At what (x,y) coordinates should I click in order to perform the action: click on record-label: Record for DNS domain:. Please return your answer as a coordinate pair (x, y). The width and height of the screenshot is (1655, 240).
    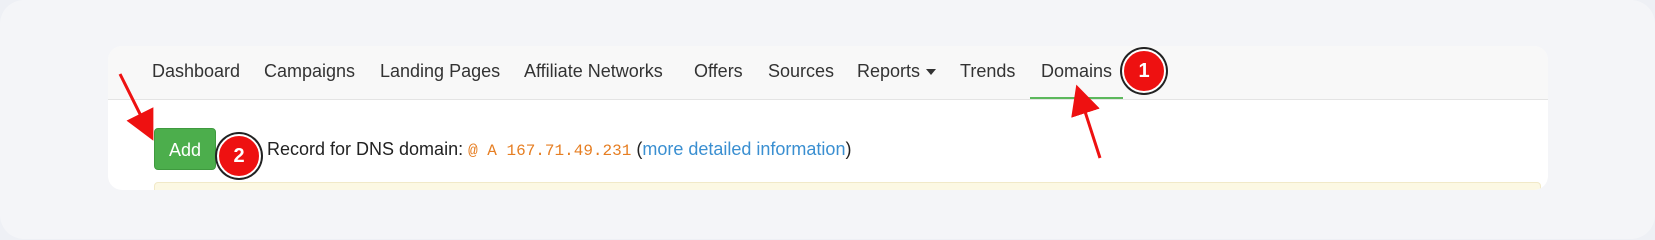
    Looking at the image, I should click on (365, 149).